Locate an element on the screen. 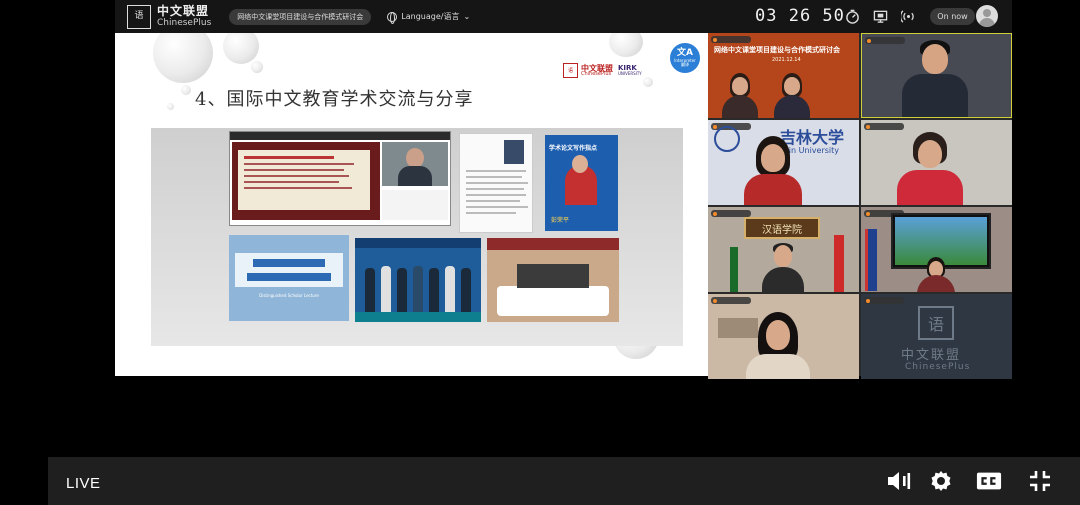  china-flag-icon is located at coordinates (839, 263).